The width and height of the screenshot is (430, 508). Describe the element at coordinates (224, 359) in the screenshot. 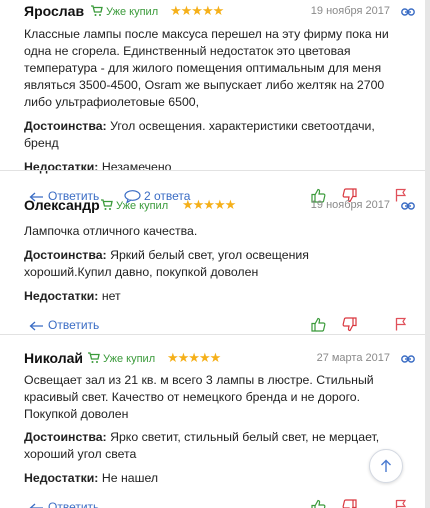

I see `review-header: Николай Уже купил ★★★★★ 27 марта 2017` at that location.